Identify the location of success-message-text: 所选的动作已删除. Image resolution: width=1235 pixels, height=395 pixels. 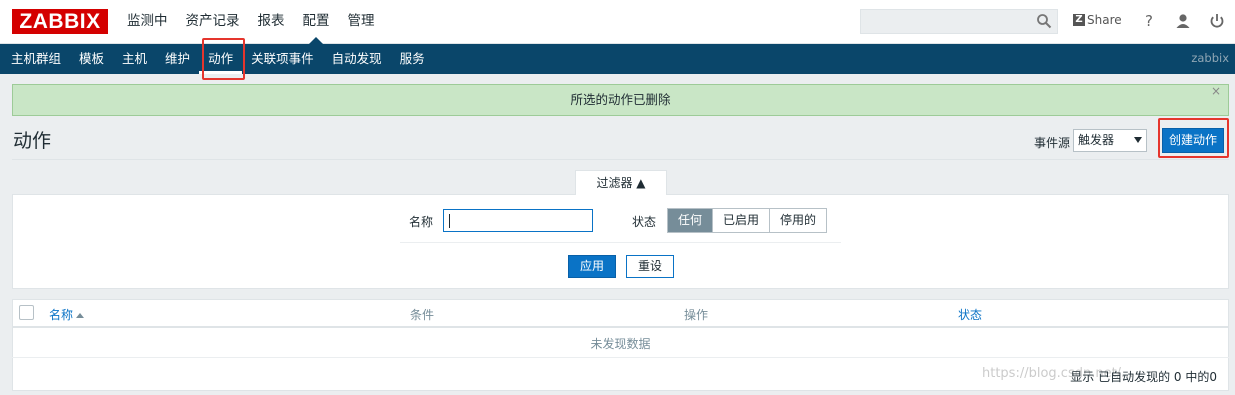
(620, 99).